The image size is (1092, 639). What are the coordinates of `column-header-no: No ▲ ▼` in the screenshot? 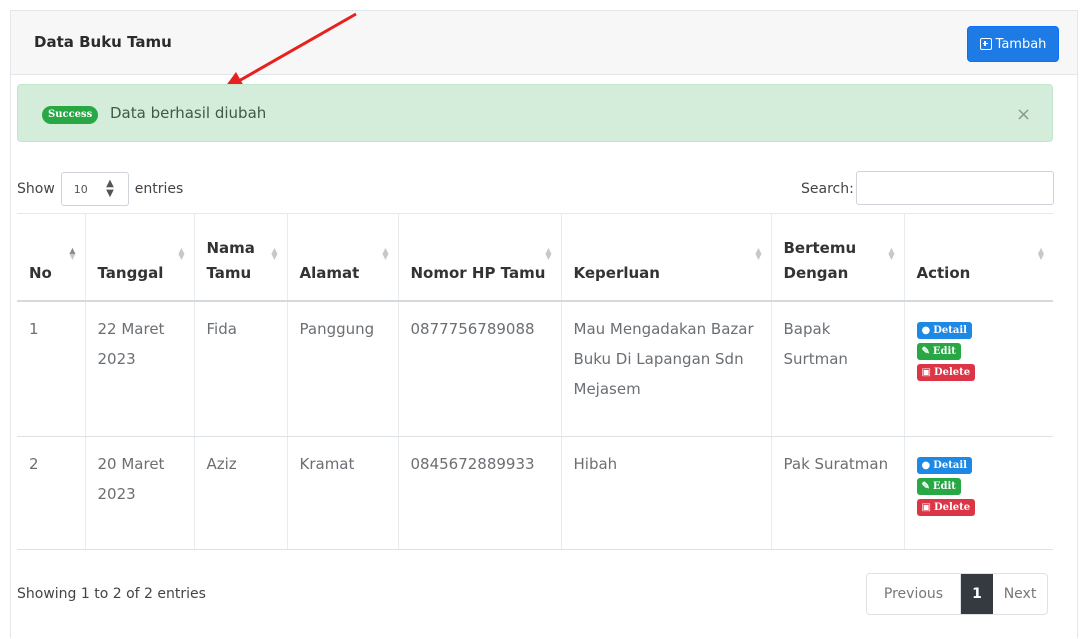 It's located at (51, 257).